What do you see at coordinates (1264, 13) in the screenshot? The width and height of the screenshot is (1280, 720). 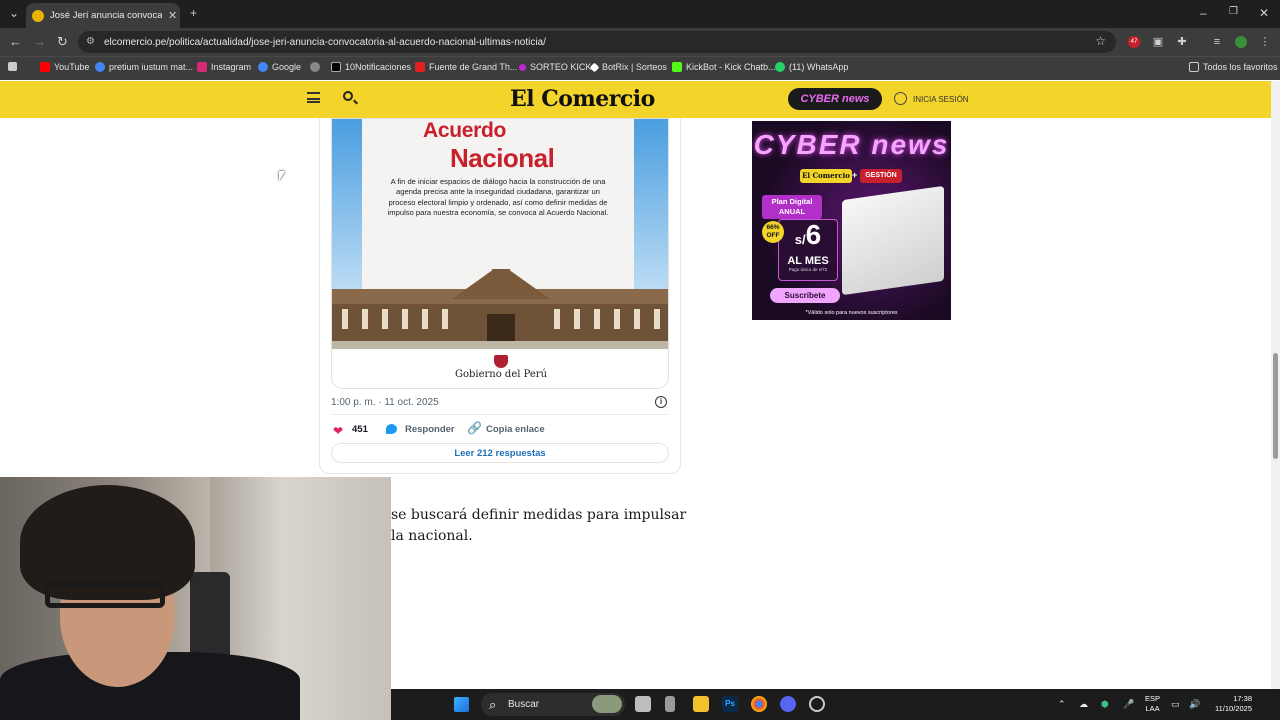 I see `close-window-icon: ✕` at bounding box center [1264, 13].